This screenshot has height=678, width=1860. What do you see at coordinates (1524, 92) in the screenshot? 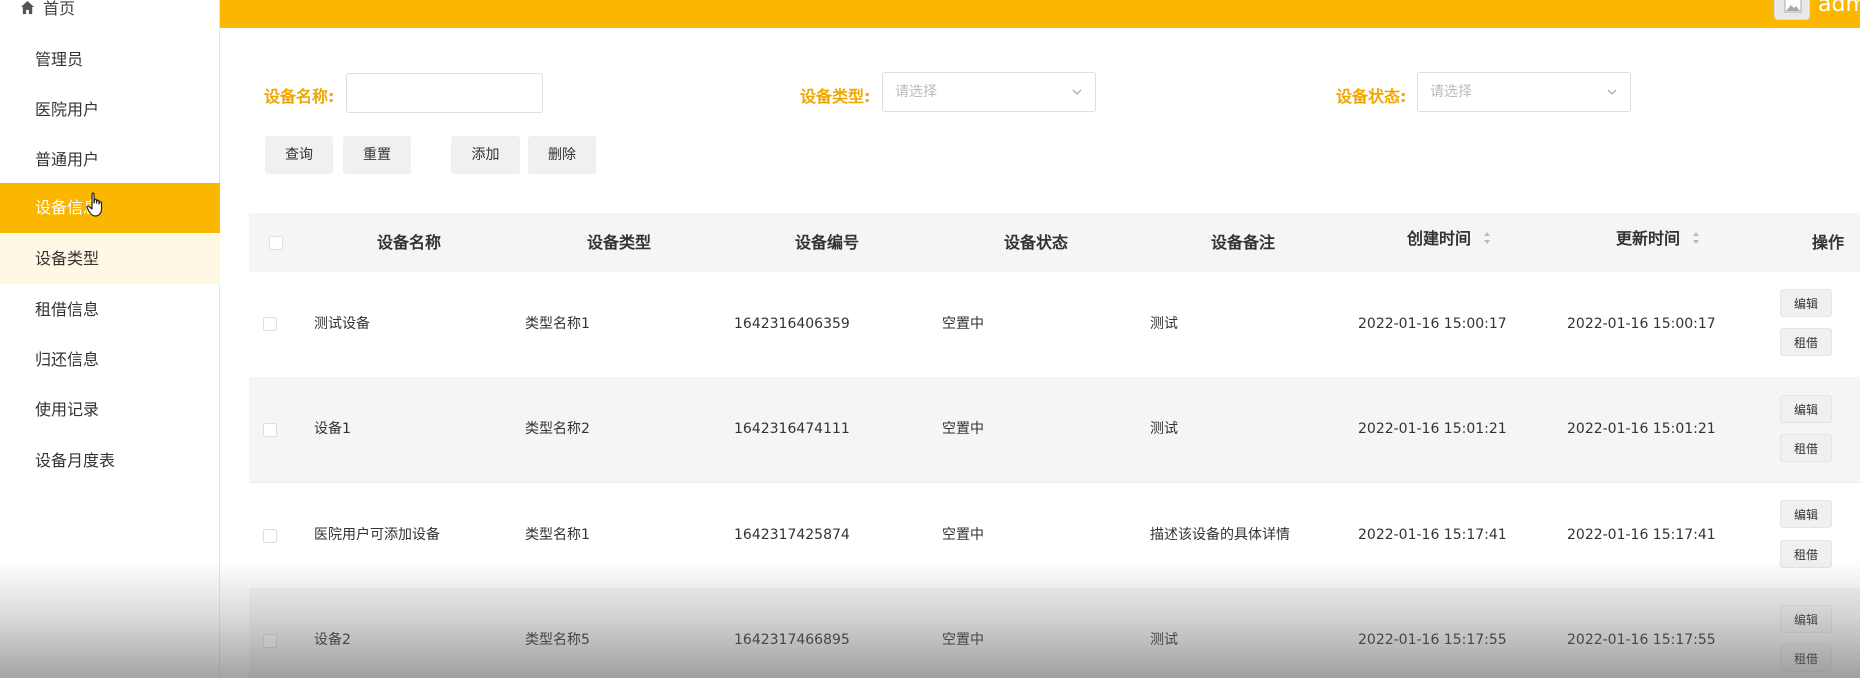
I see `device-status-select: 请选择` at bounding box center [1524, 92].